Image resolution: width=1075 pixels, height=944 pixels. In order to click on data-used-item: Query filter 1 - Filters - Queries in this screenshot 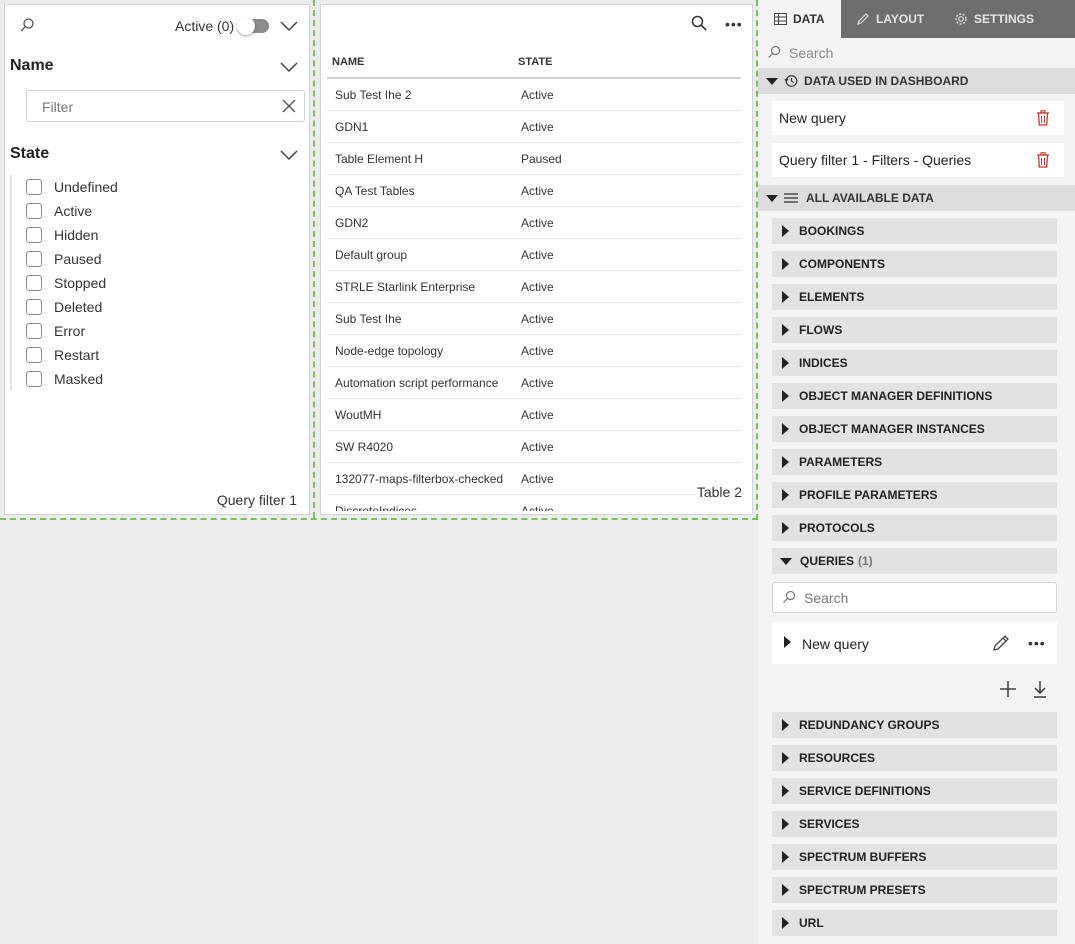, I will do `click(918, 160)`.